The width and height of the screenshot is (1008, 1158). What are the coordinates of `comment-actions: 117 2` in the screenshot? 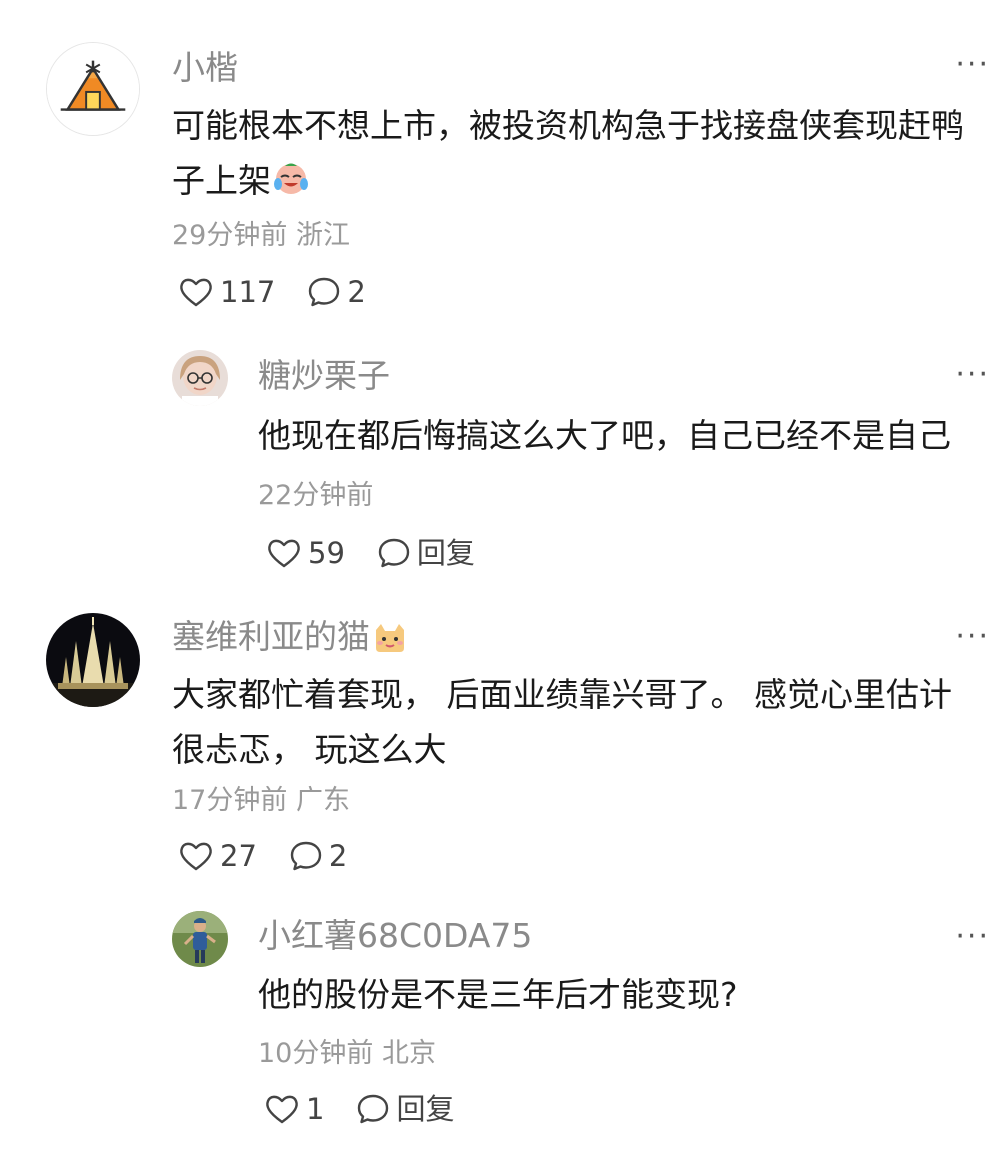 It's located at (288, 292).